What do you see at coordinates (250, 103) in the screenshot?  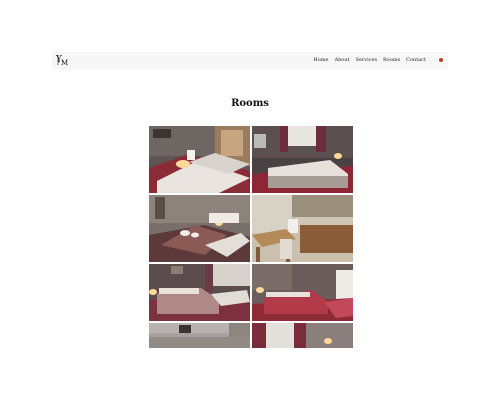 I see `page-title: Rooms` at bounding box center [250, 103].